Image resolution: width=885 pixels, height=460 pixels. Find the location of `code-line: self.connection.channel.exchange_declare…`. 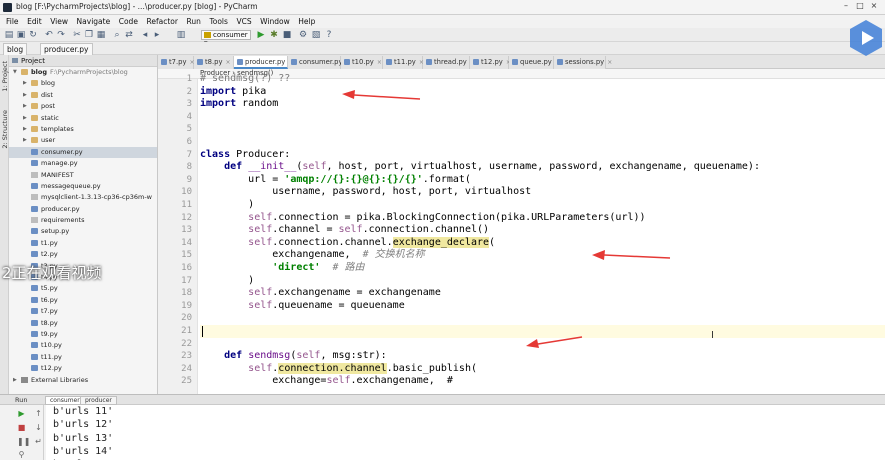

code-line: self.connection.channel.exchange_declare… is located at coordinates (542, 243).